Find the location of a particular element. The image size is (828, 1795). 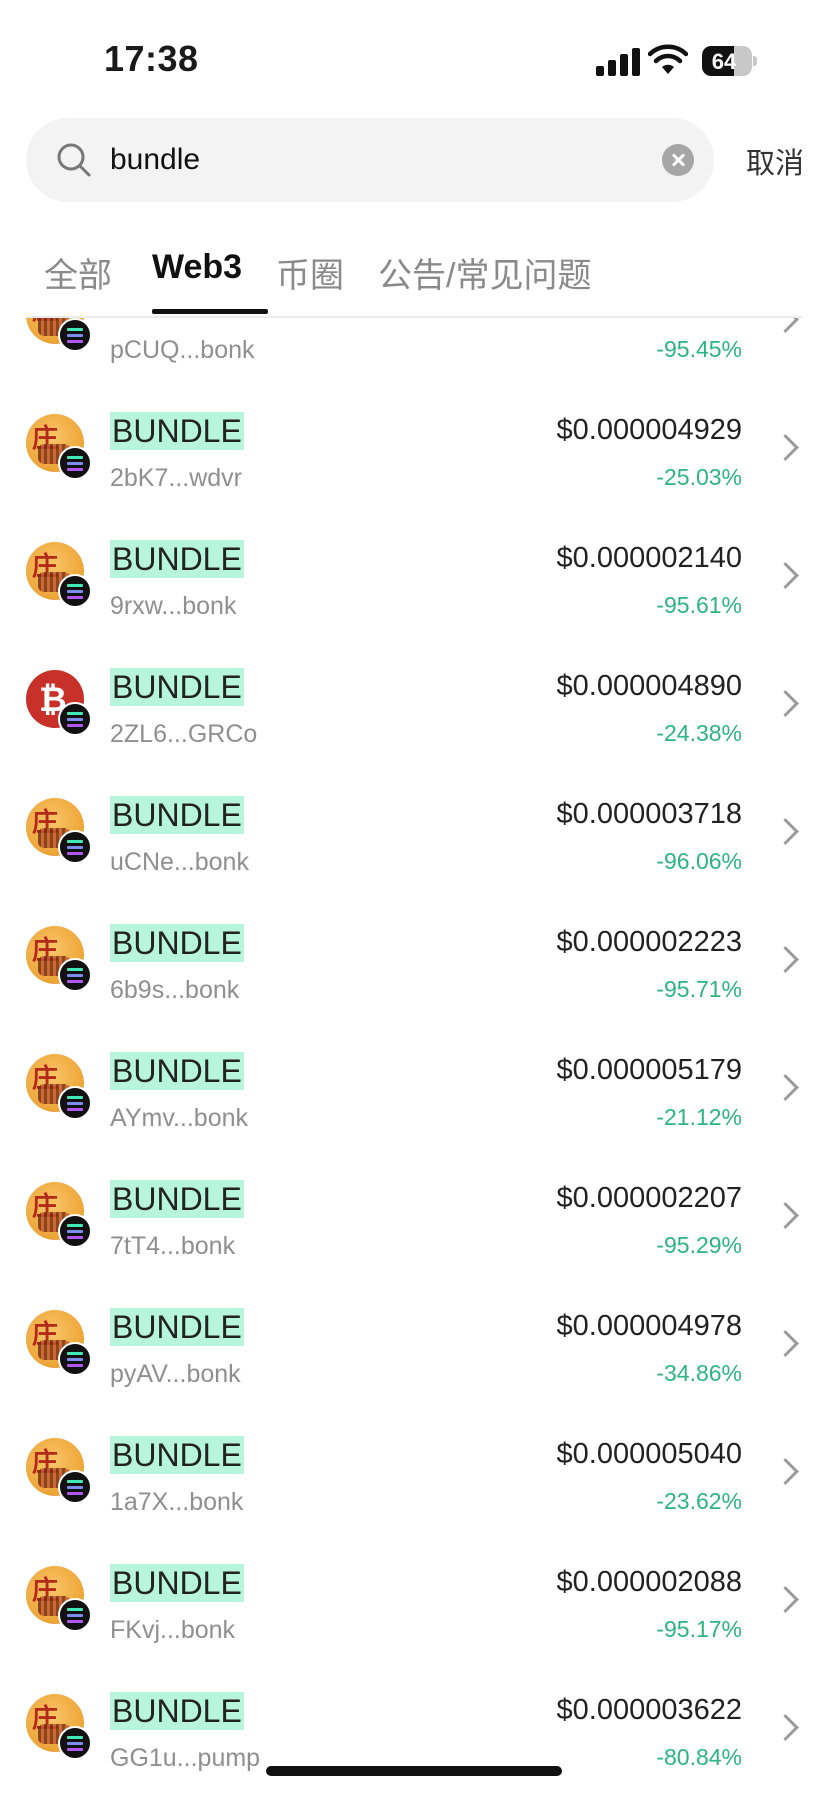

cellular-signal-icon is located at coordinates (618, 61).